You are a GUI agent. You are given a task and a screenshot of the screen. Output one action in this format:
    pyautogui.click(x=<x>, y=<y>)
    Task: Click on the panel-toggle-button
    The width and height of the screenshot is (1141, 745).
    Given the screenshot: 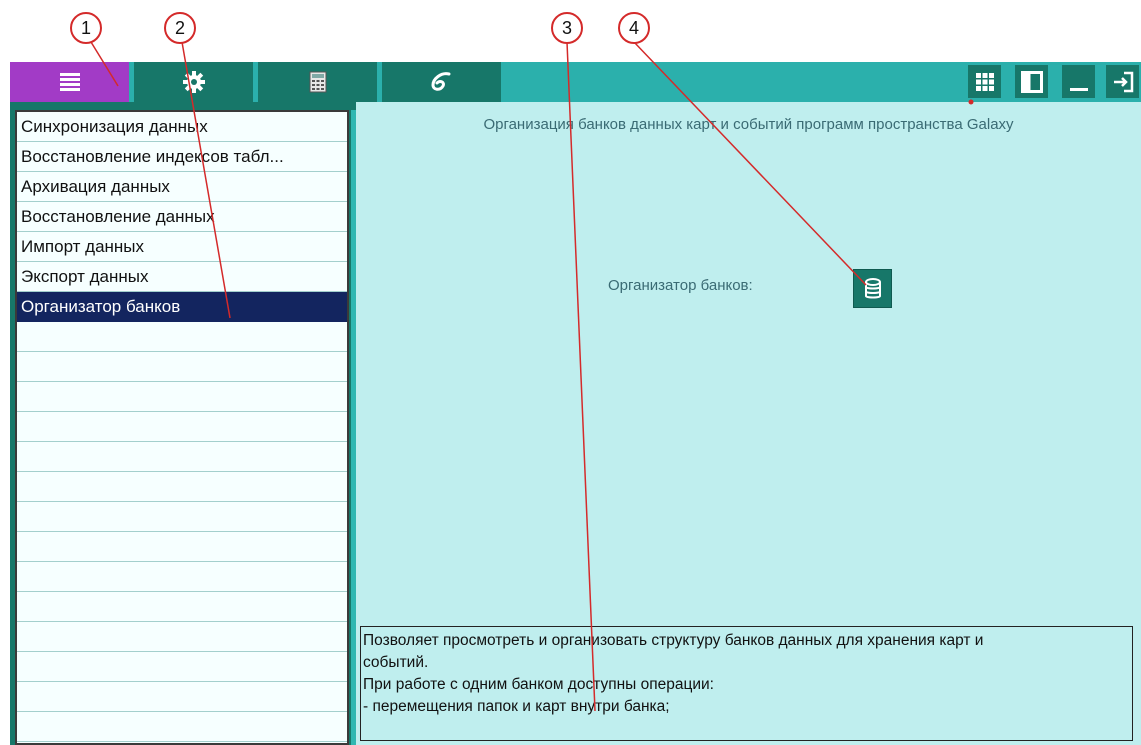 What is the action you would take?
    pyautogui.click(x=1031, y=81)
    